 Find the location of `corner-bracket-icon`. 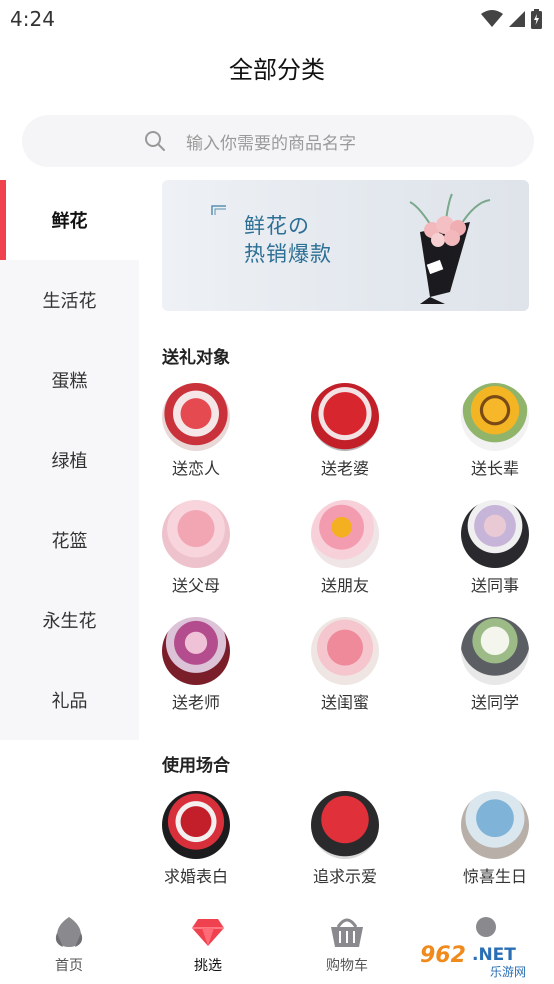

corner-bracket-icon is located at coordinates (218, 210).